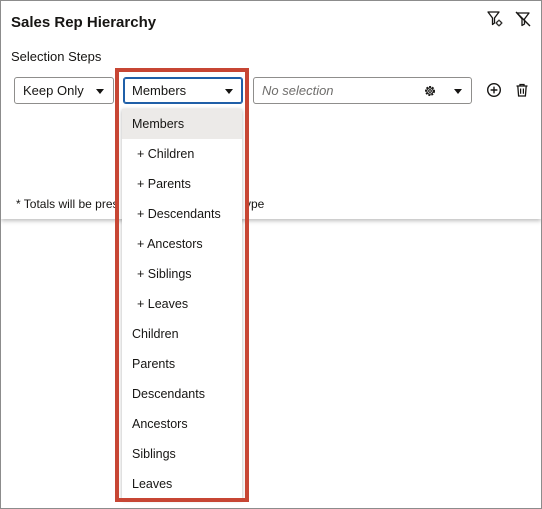 This screenshot has width=542, height=509. Describe the element at coordinates (495, 19) in the screenshot. I see `filter-settings-icon` at that location.